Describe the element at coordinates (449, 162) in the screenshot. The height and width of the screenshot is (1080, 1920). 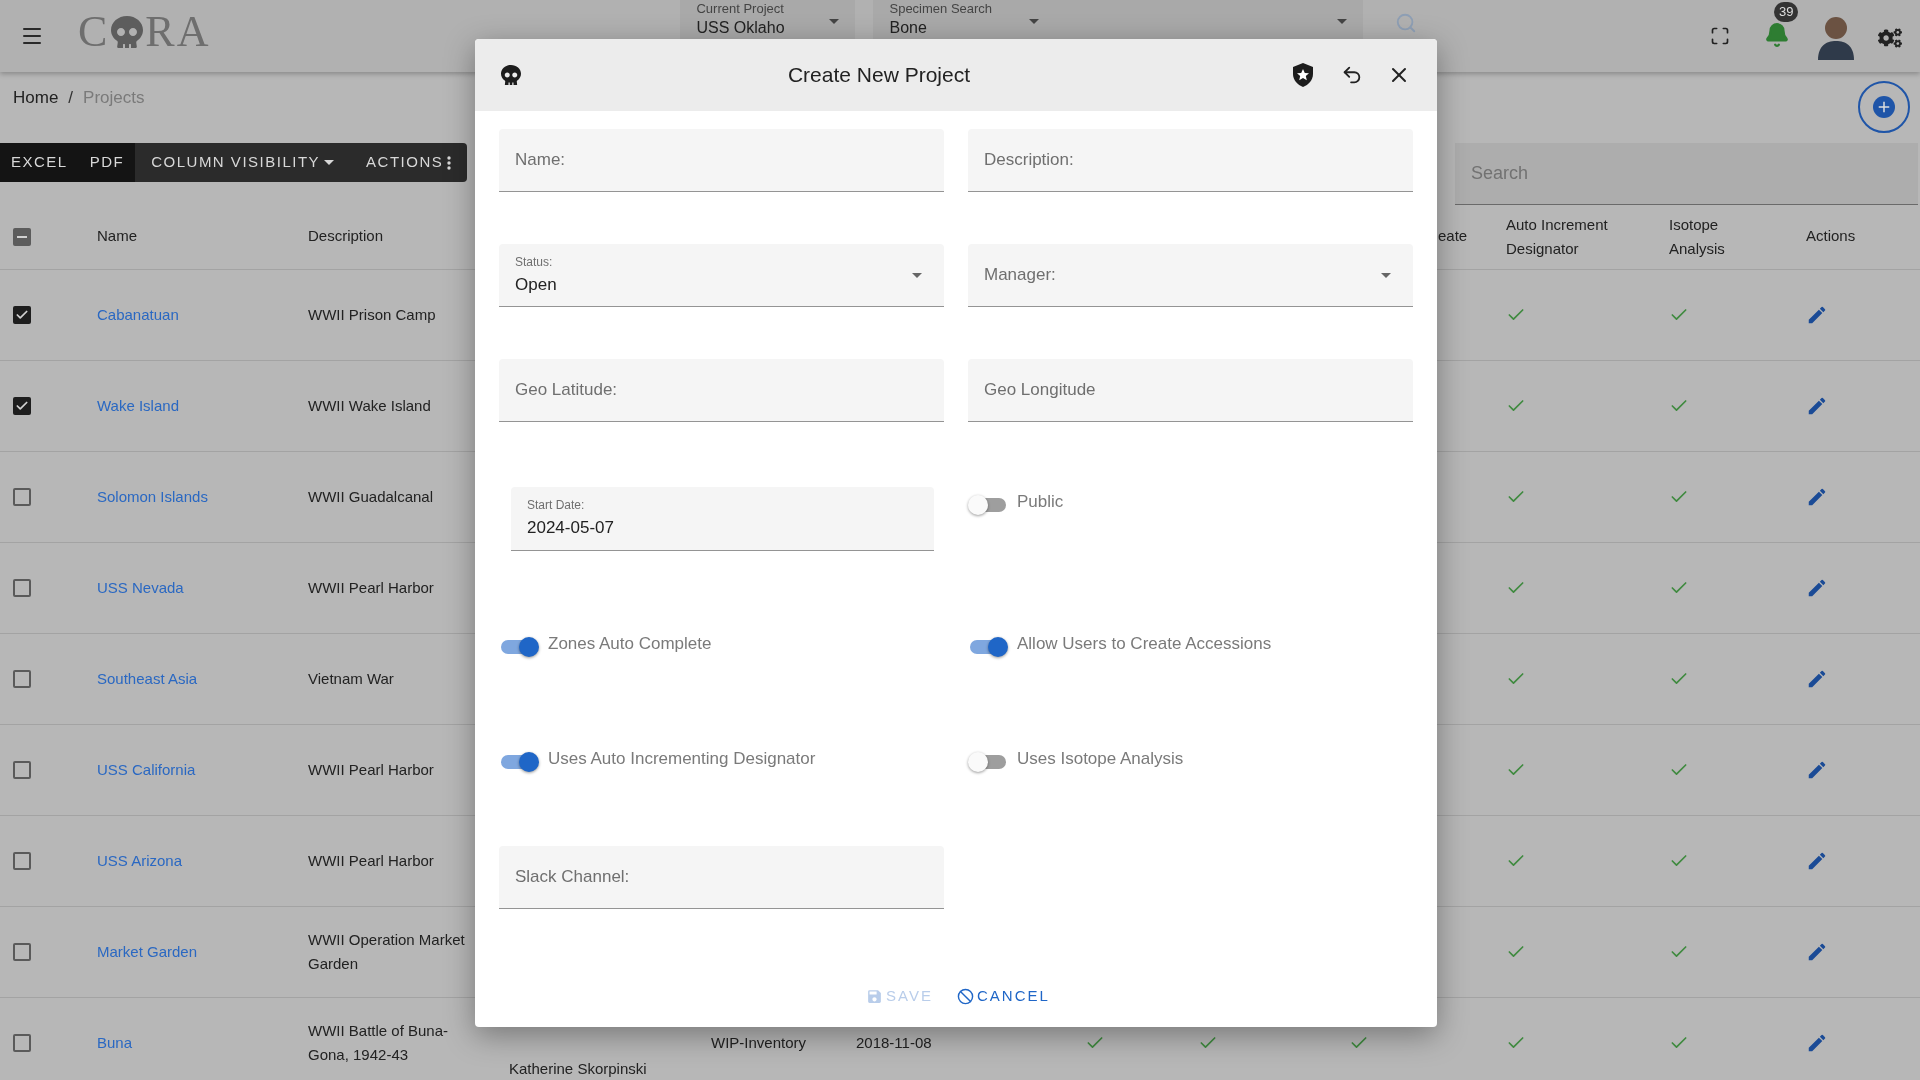
I see `more-icon` at that location.